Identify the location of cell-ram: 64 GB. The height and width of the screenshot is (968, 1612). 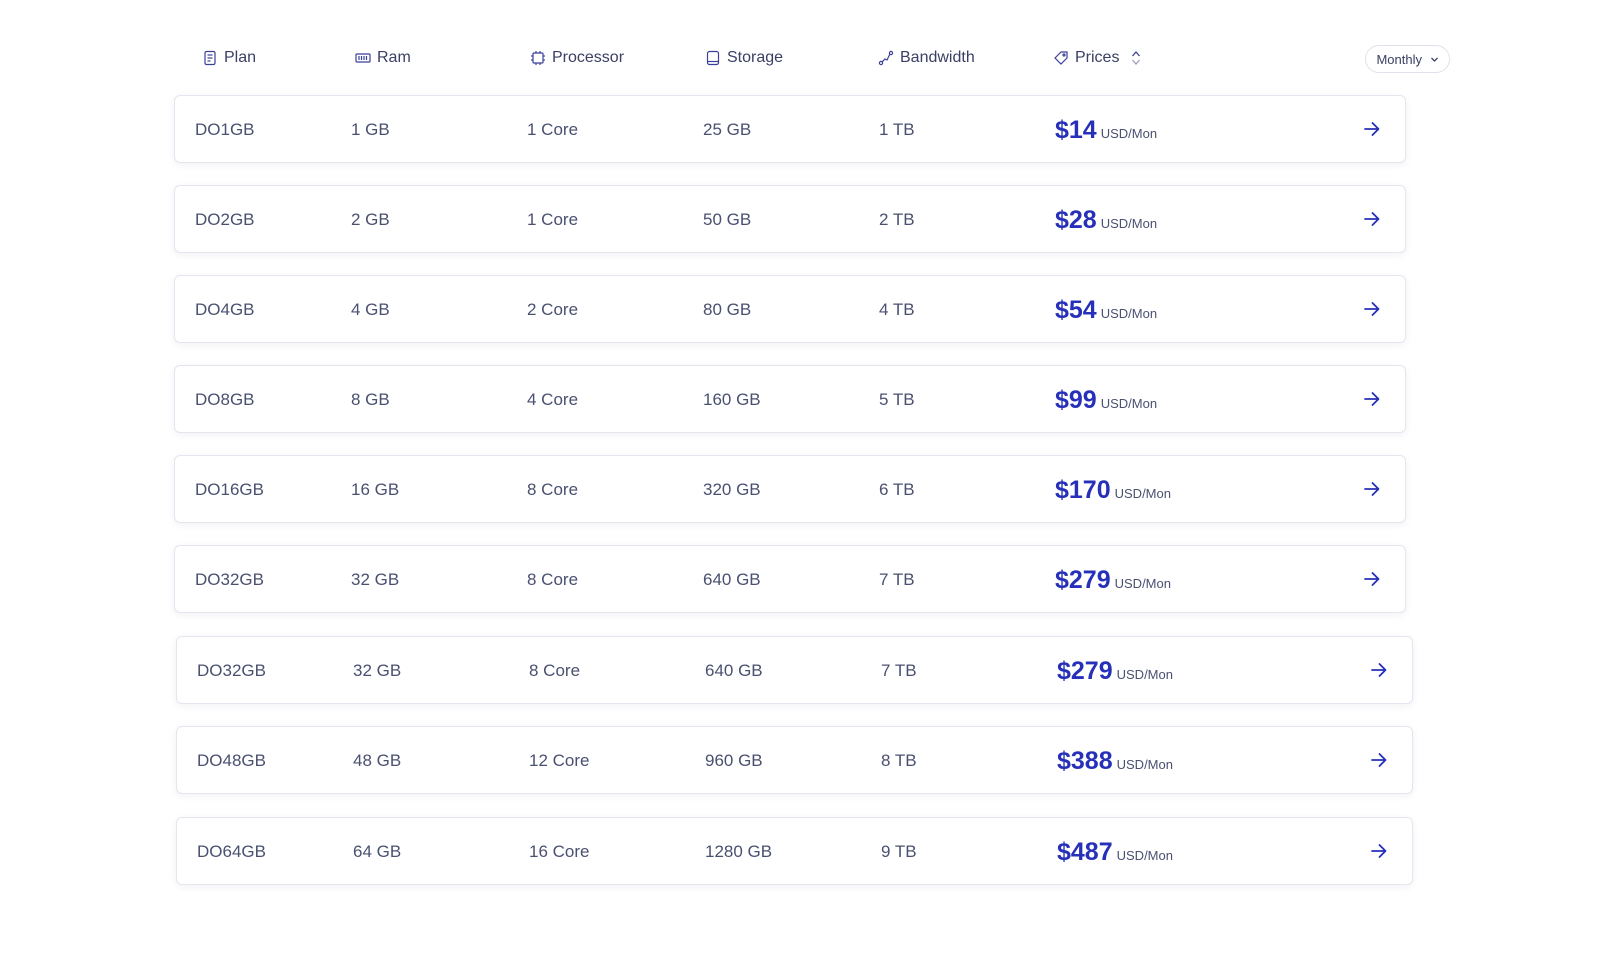
(377, 851).